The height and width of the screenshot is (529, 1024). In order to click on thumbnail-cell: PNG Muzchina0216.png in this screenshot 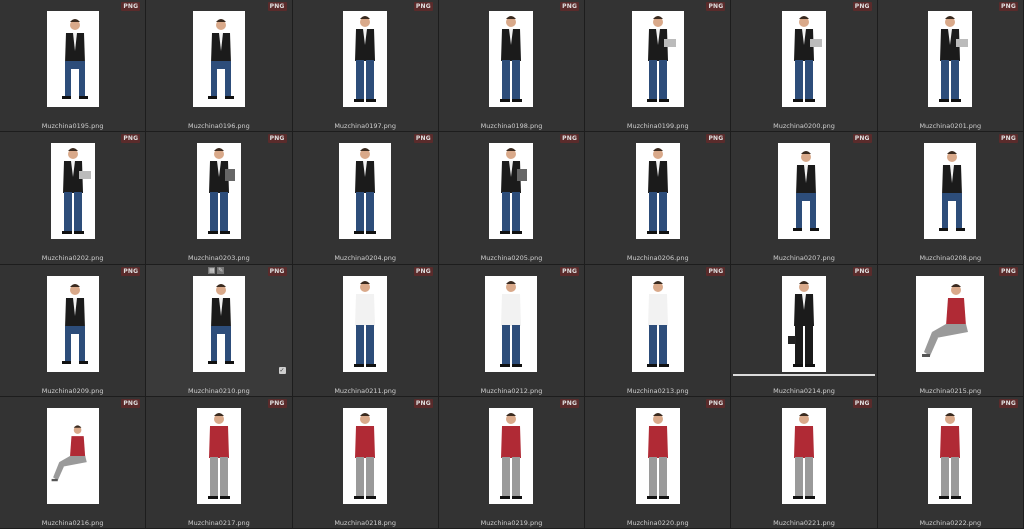, I will do `click(73, 462)`.